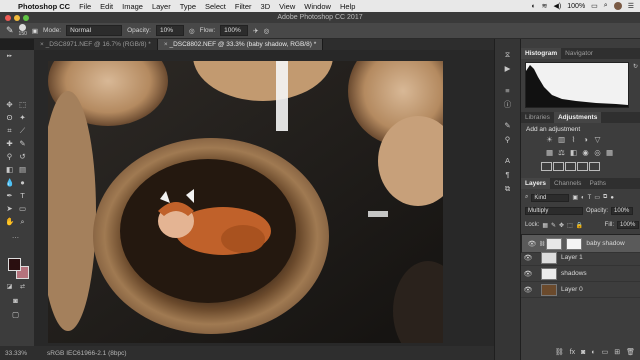  What do you see at coordinates (507, 54) in the screenshot?
I see `history-panel-icon: ⧖` at bounding box center [507, 54].